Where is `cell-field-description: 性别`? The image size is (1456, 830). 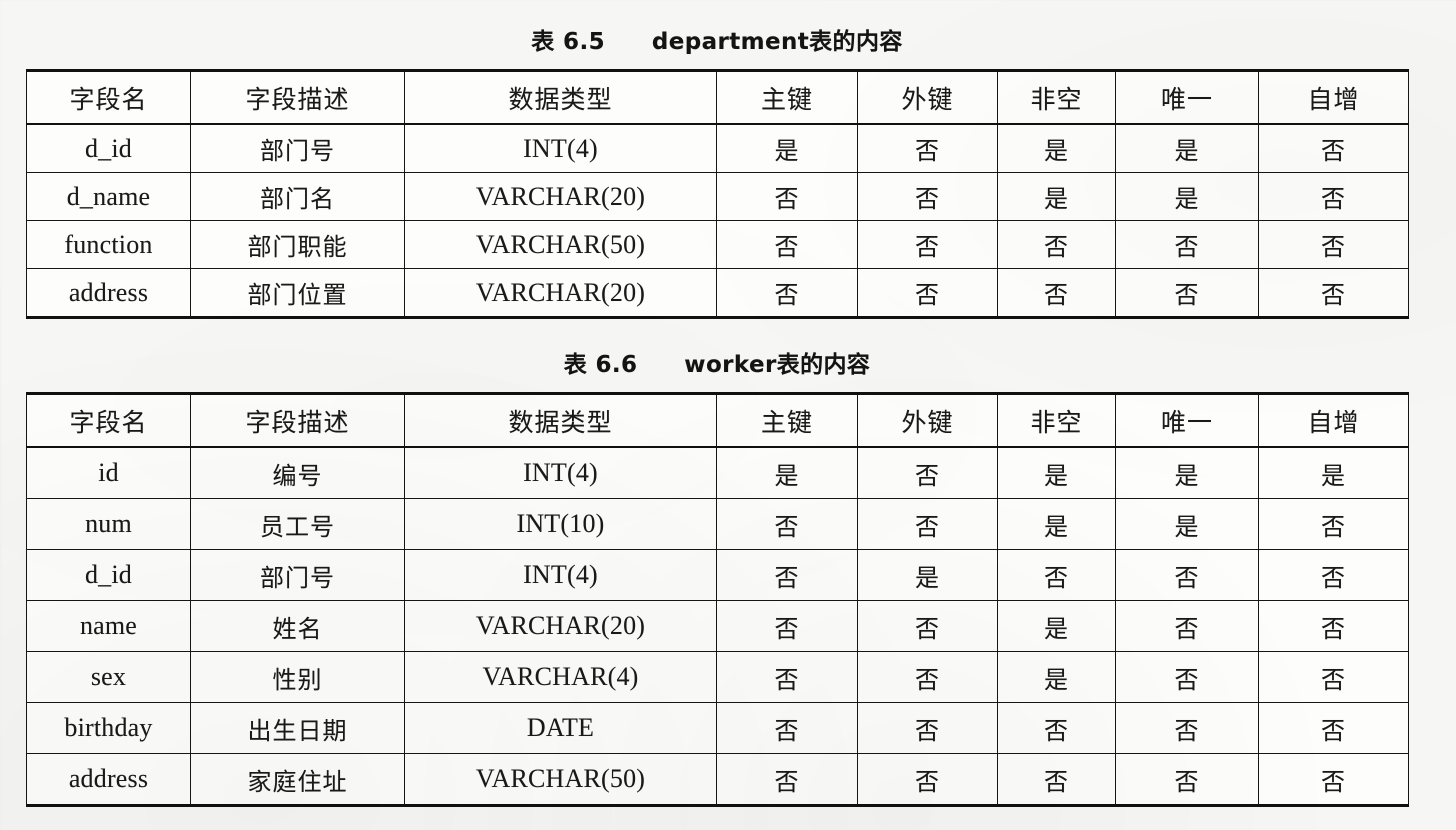
cell-field-description: 性别 is located at coordinates (297, 677).